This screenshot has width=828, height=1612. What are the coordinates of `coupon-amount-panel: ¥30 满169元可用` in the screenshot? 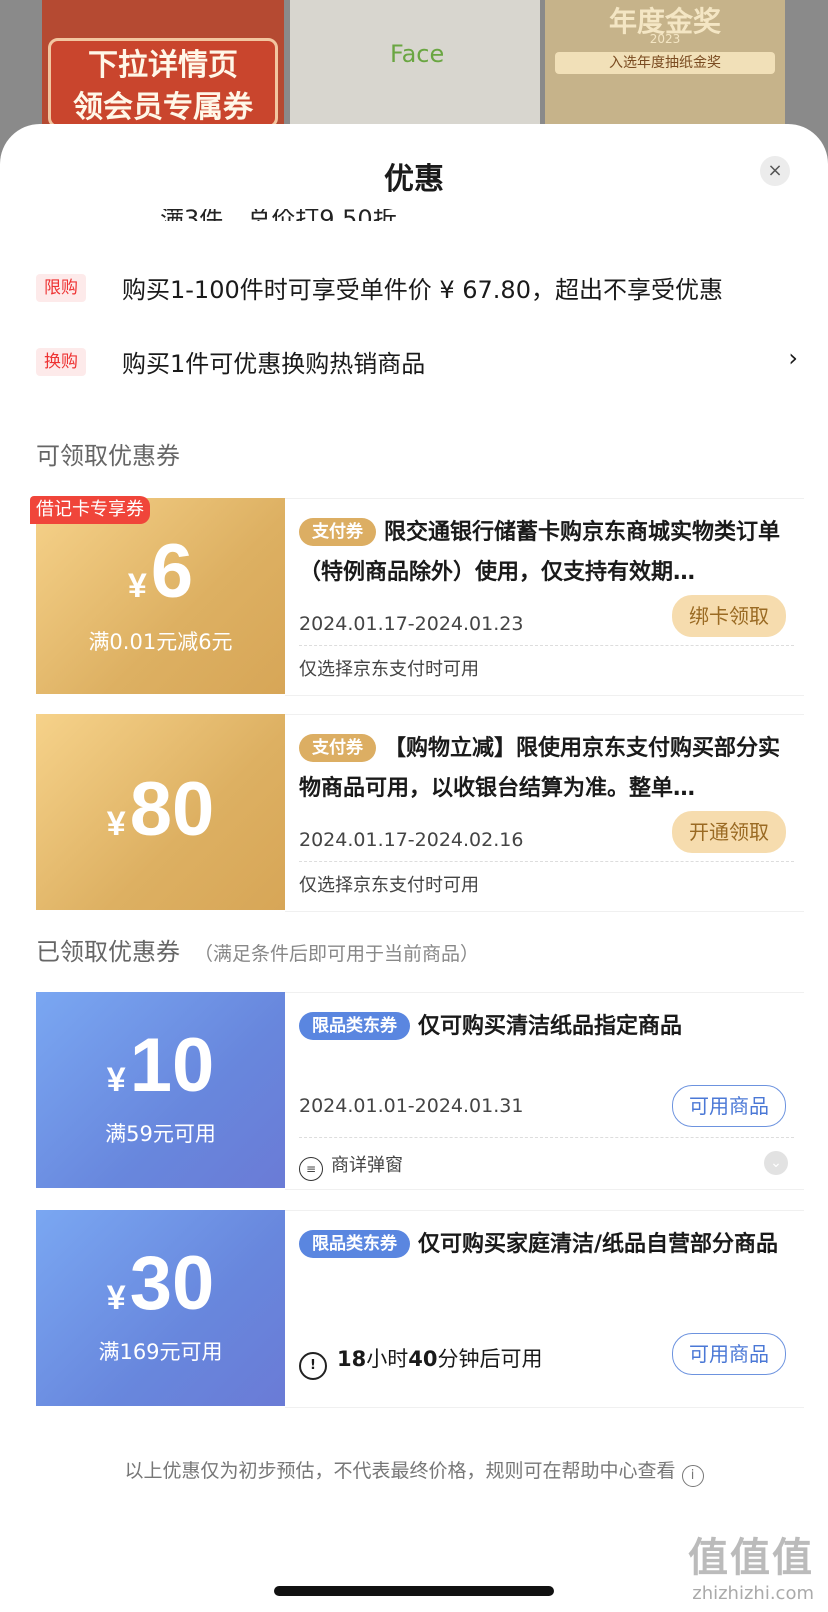 It's located at (160, 1308).